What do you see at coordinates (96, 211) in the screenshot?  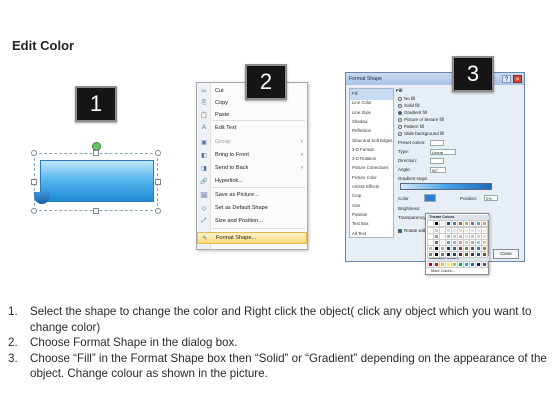 I see `resize-handle-bc` at bounding box center [96, 211].